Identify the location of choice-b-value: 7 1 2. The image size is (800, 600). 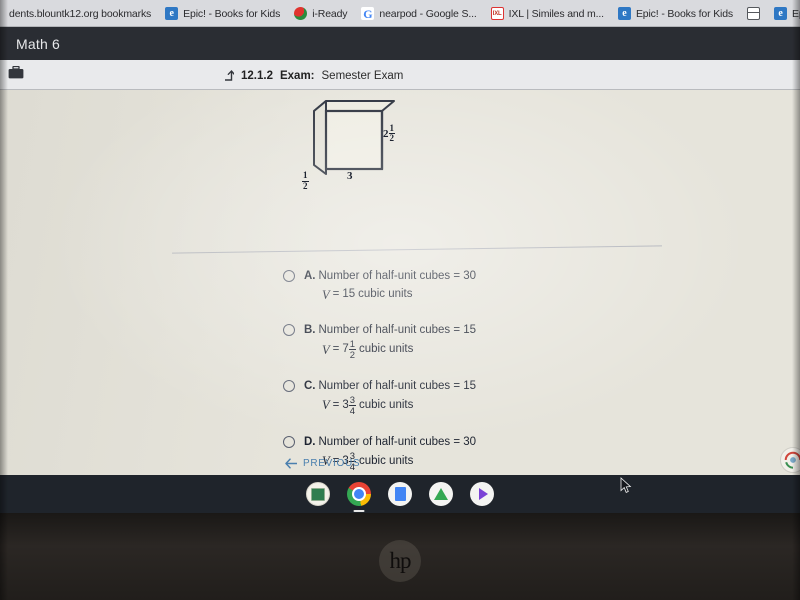
(349, 350).